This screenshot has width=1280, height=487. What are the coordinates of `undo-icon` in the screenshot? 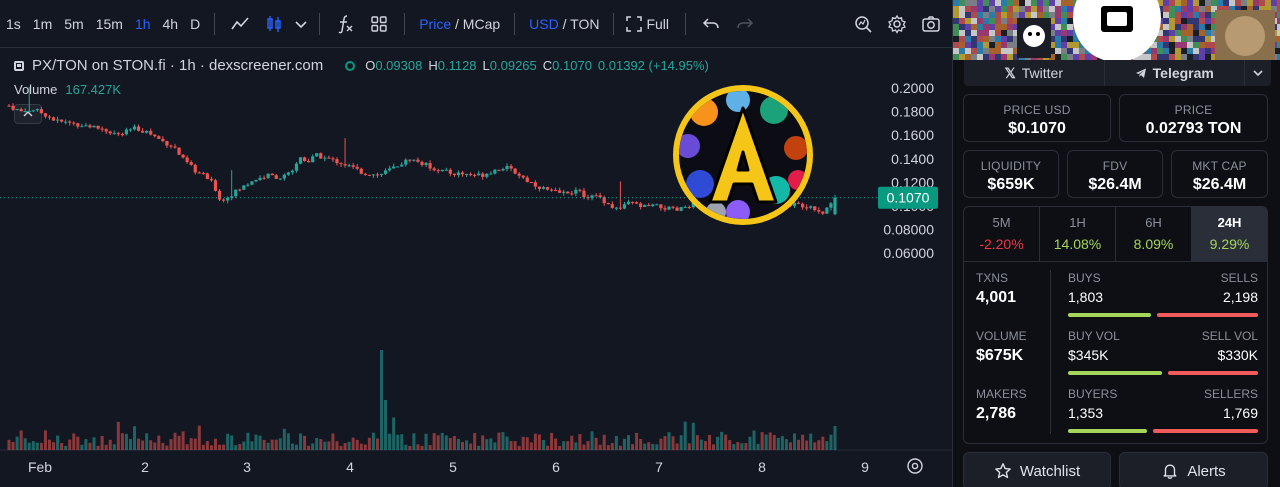 It's located at (711, 24).